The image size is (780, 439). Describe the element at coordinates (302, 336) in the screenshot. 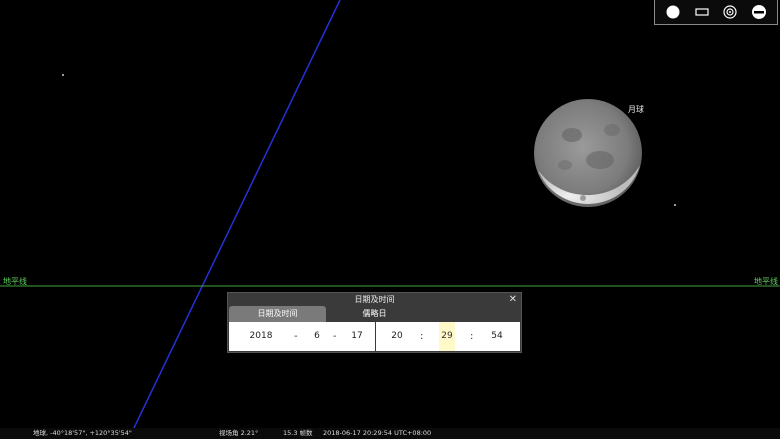

I see `date-panel: 2018 - 6 - 17` at that location.